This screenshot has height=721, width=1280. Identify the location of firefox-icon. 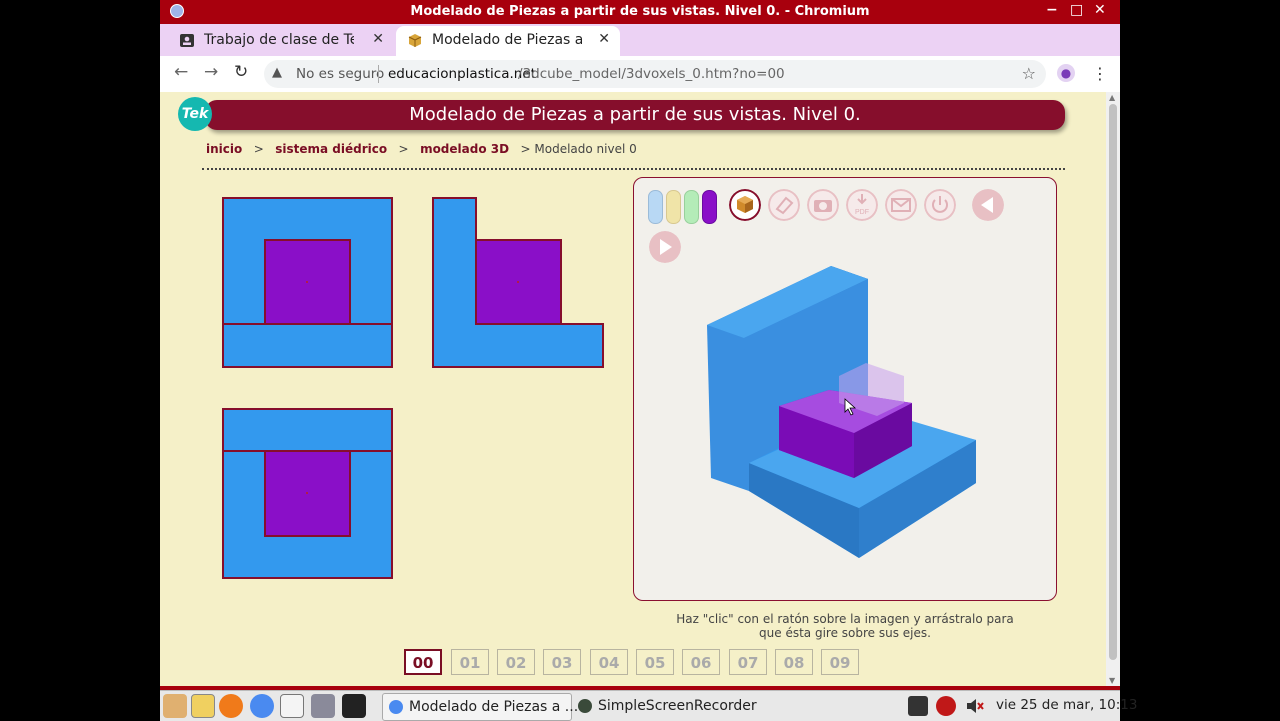
(231, 706).